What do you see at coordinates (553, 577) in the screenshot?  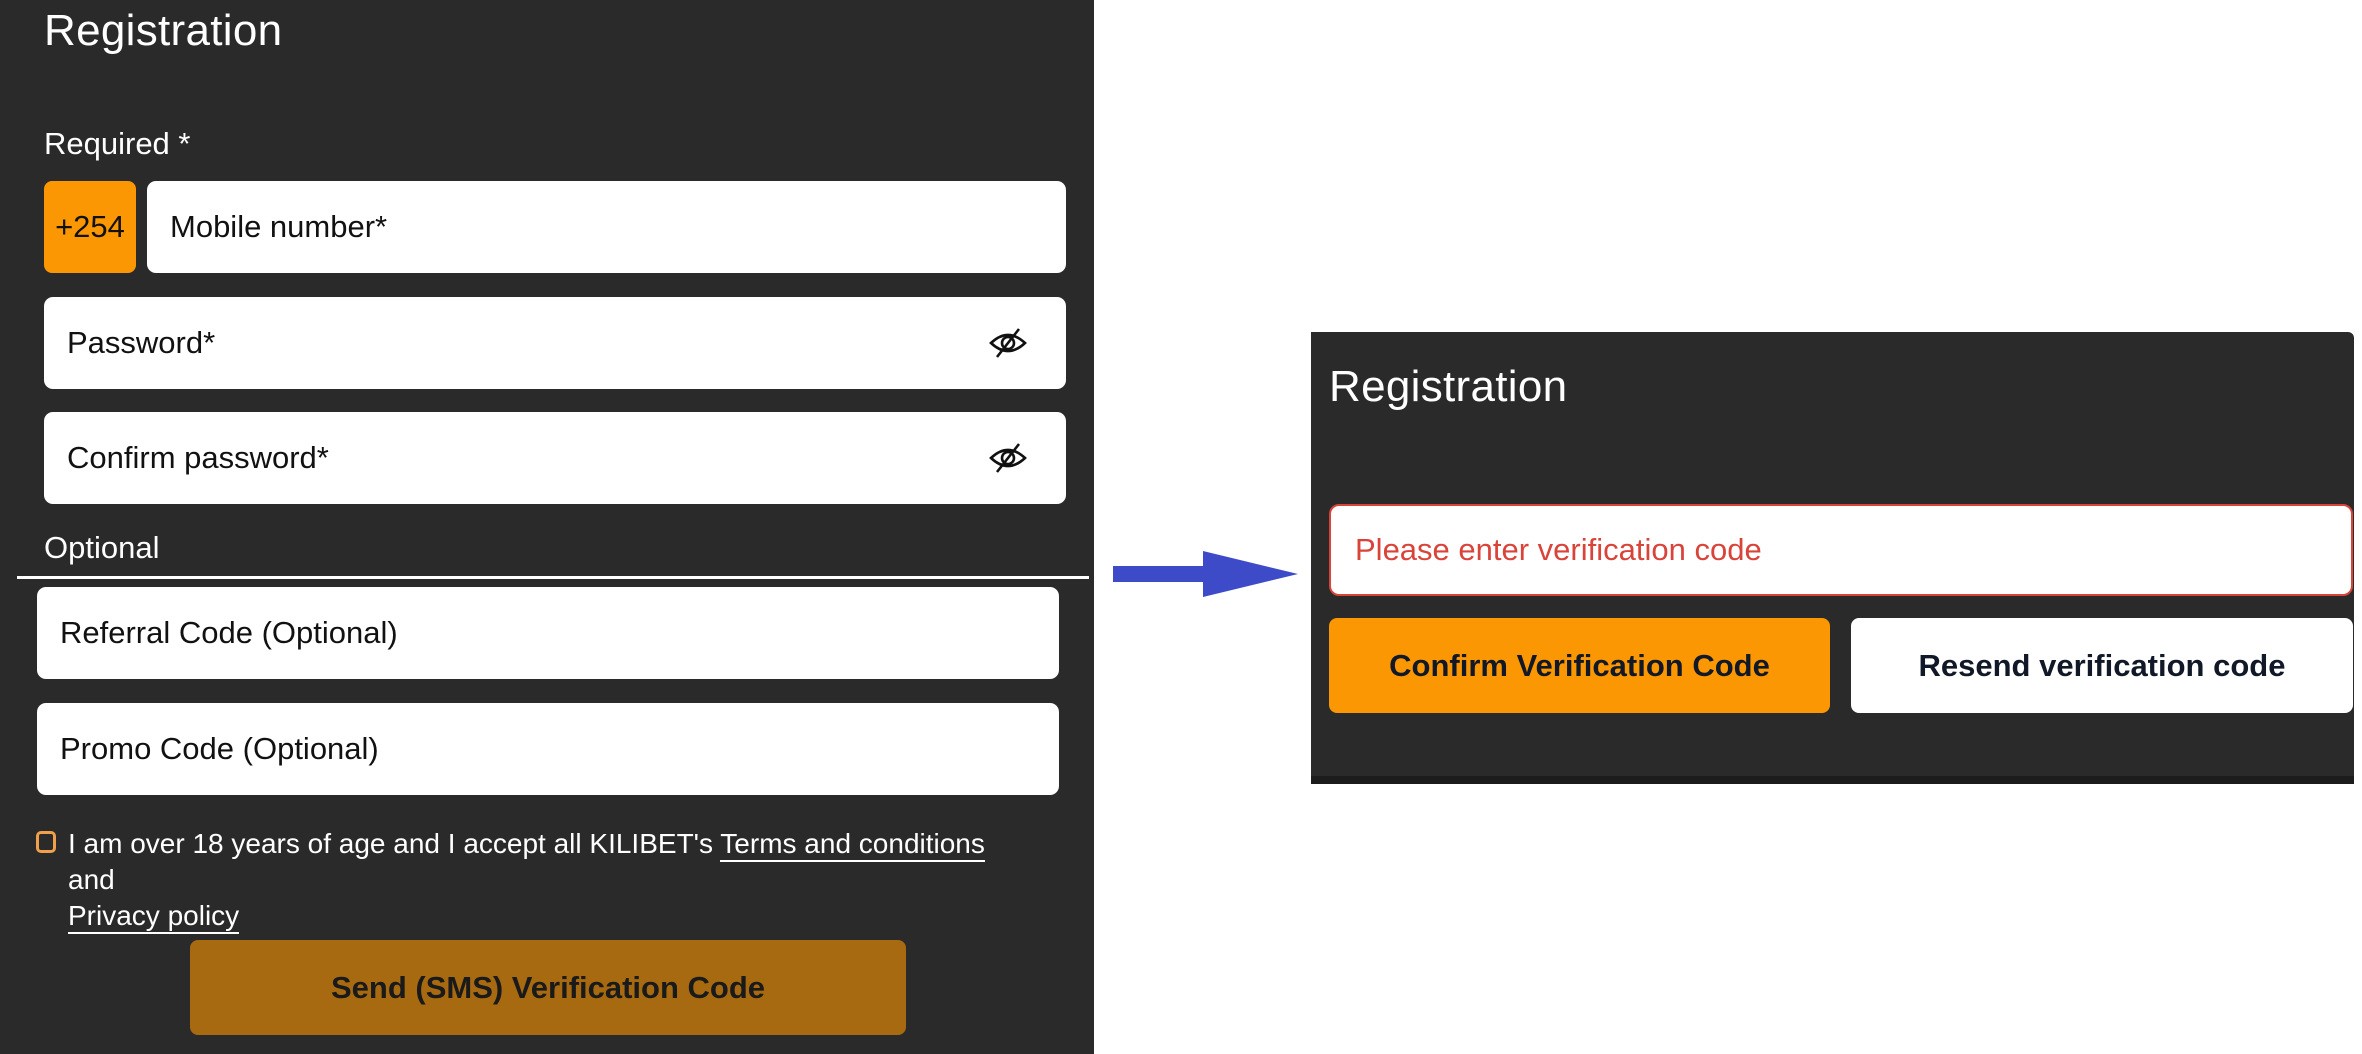 I see `section-divider` at bounding box center [553, 577].